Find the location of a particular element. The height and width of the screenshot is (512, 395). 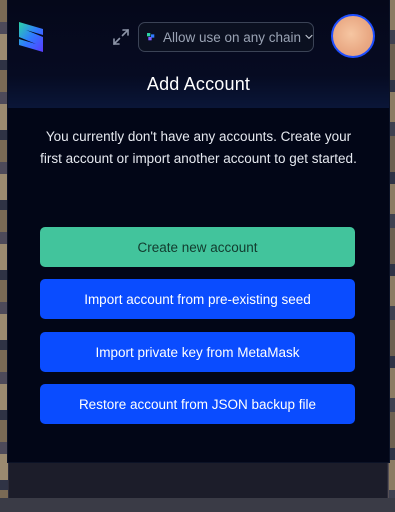

chevron-down-icon is located at coordinates (309, 36).